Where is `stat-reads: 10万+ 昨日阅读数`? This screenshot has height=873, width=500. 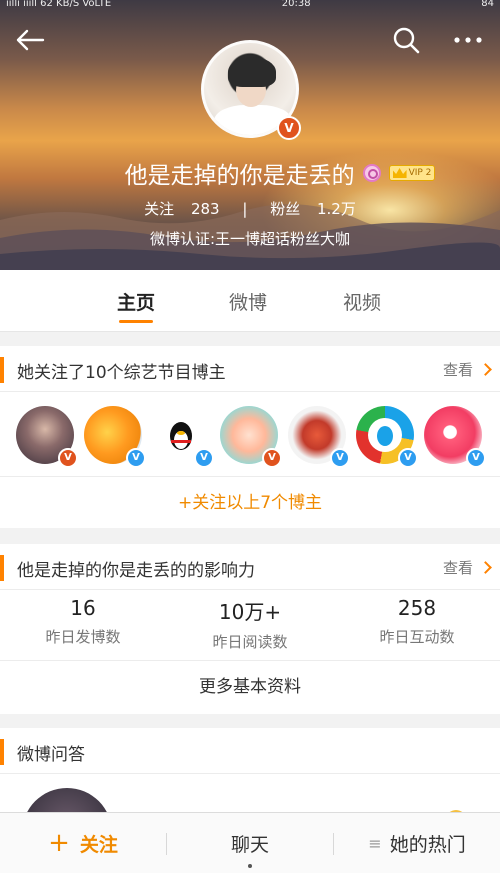
stat-reads: 10万+ 昨日阅读数 is located at coordinates (250, 624).